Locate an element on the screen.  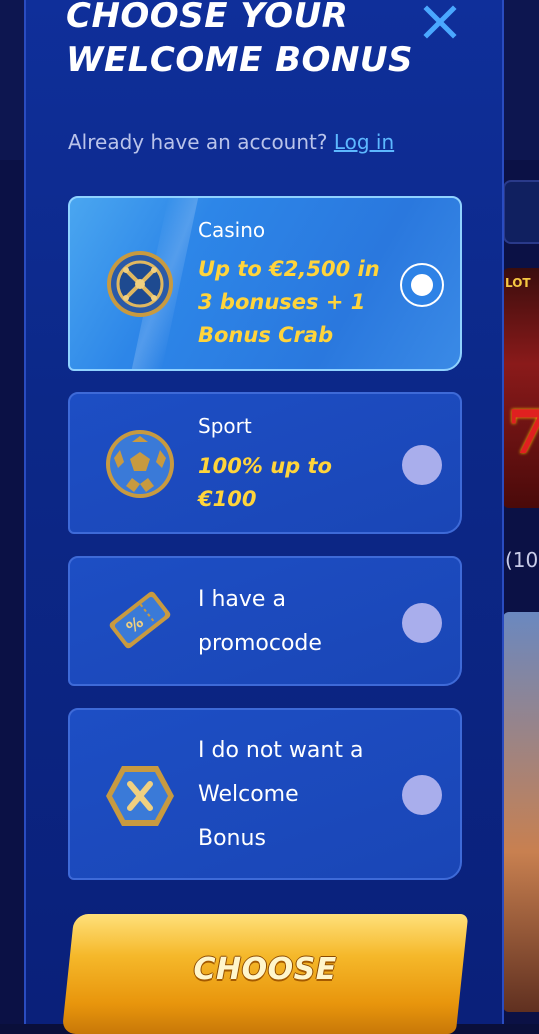
bonus-option-no-bonus: I do not want a Welcome Bonus is located at coordinates (265, 794).